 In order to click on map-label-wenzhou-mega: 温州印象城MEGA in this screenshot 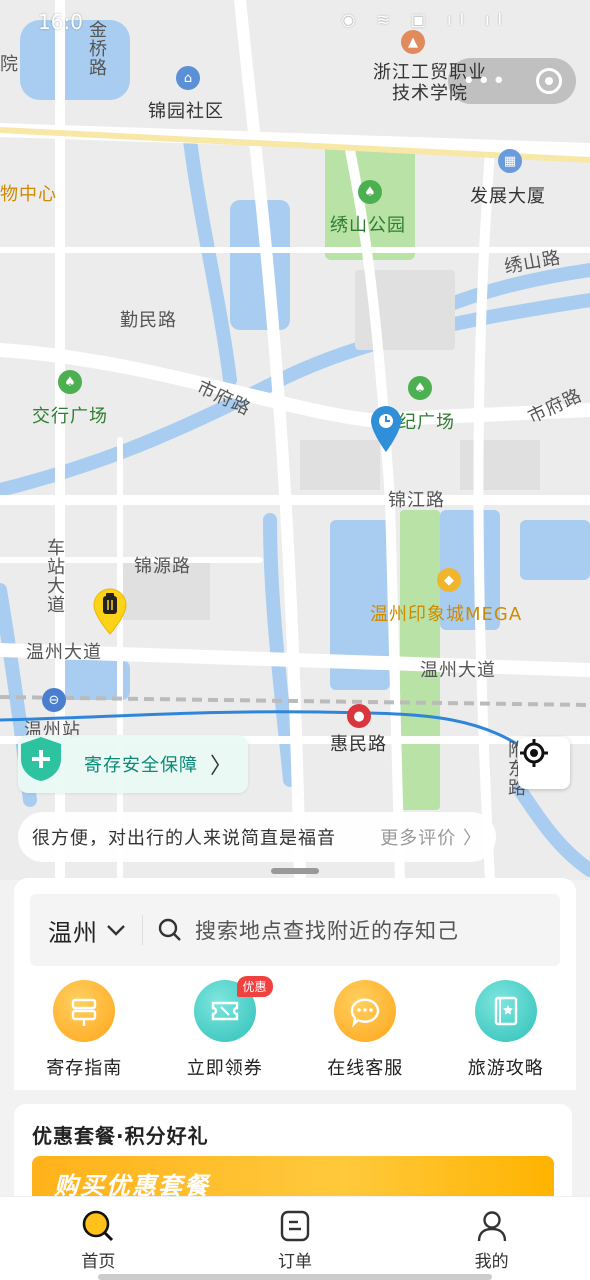, I will do `click(446, 614)`.